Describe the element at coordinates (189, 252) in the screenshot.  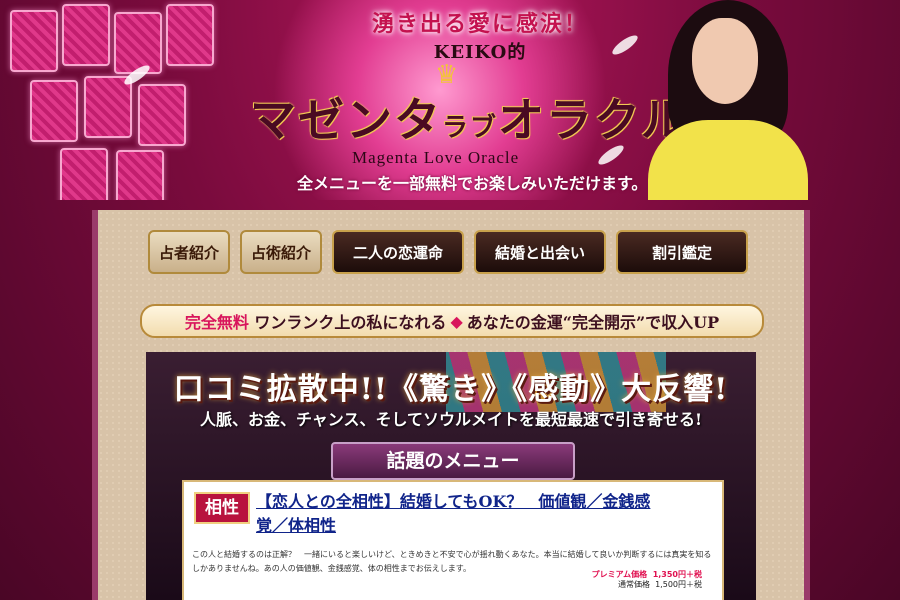
I see `nav-fortune-teller: 占者紹介` at that location.